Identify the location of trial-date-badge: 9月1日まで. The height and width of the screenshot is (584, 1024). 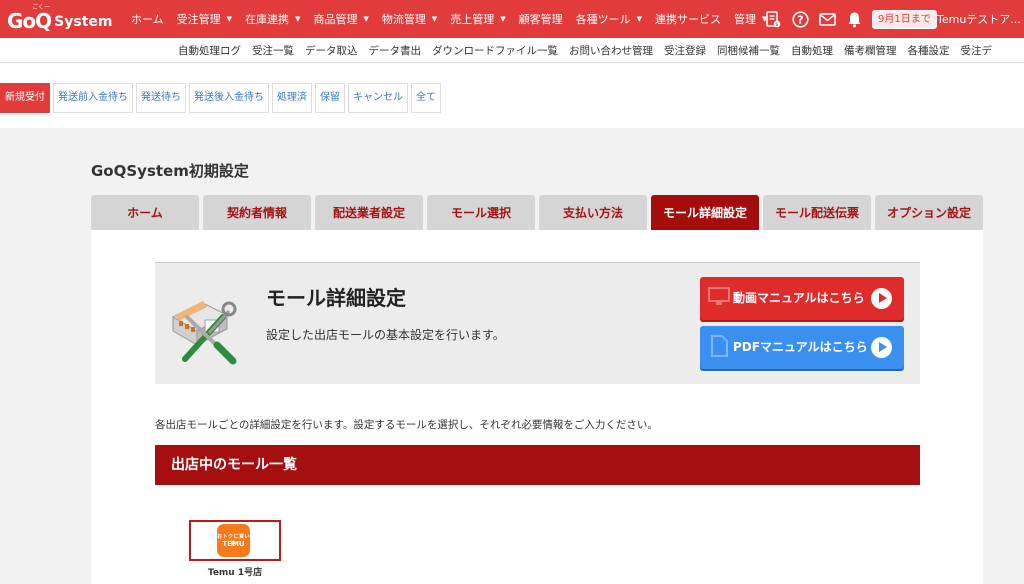
(904, 19).